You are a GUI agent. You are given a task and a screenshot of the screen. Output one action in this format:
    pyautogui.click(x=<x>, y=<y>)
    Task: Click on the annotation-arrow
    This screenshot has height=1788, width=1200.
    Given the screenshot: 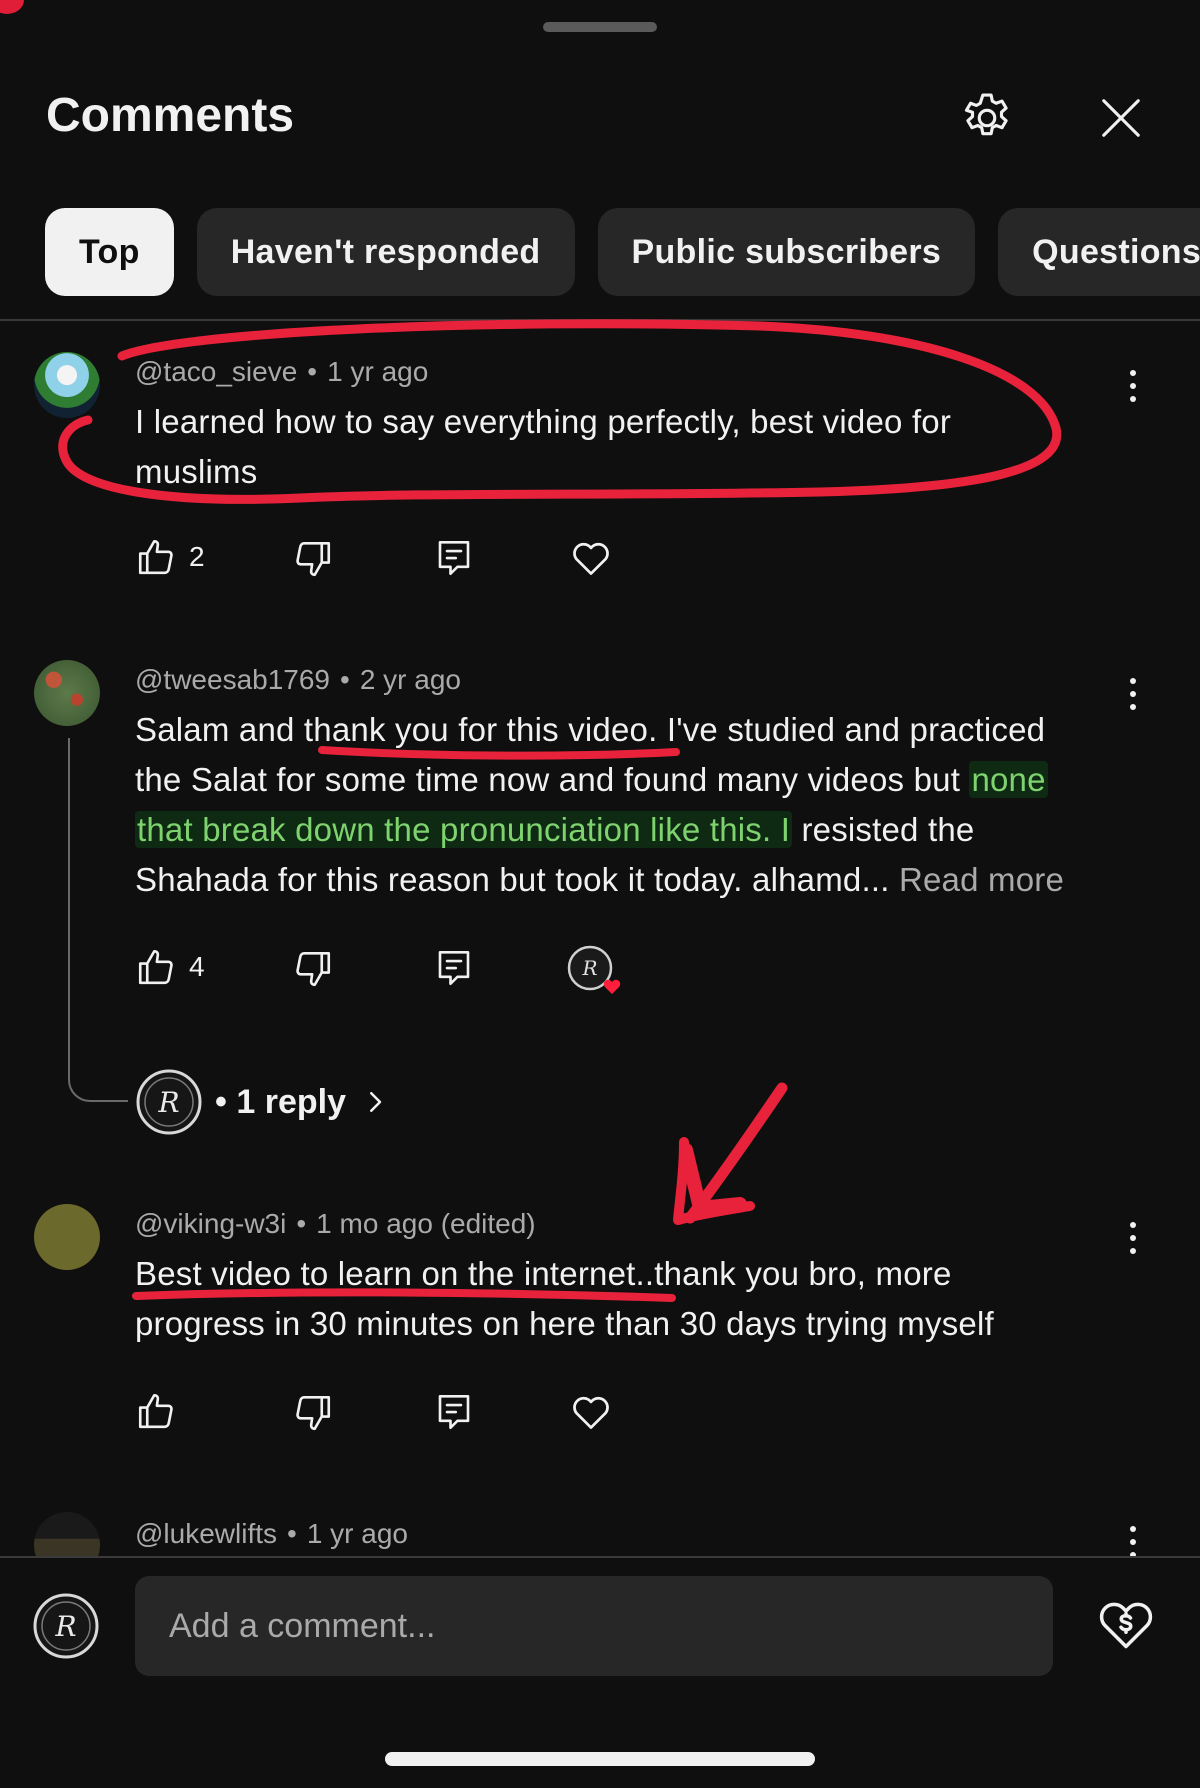 What is the action you would take?
    pyautogui.click(x=736, y=1153)
    